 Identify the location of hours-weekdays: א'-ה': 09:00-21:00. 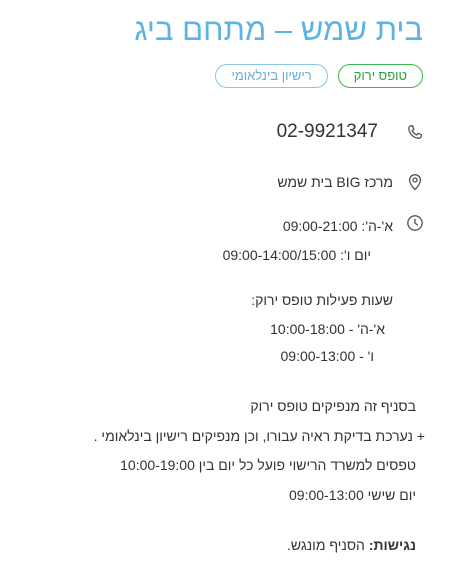
(337, 226).